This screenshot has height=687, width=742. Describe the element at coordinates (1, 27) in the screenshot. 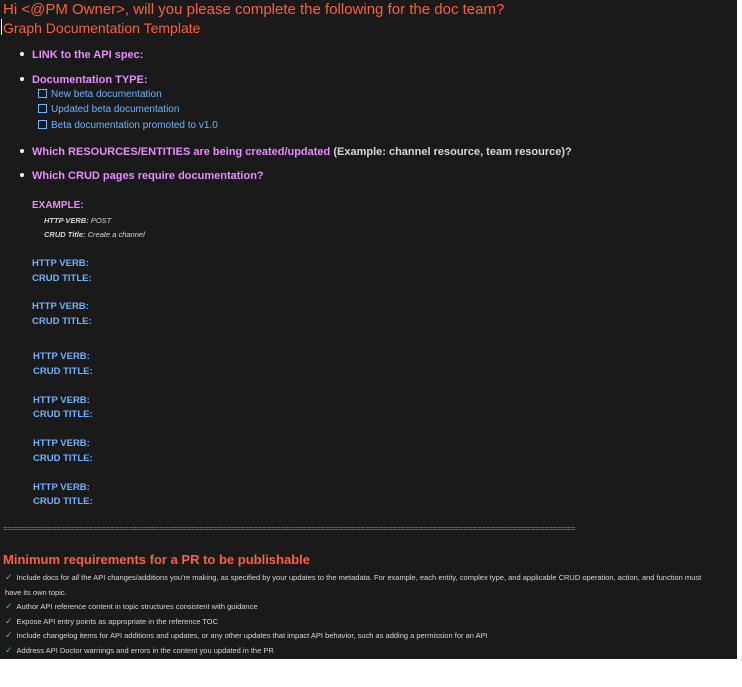

I see `text-cursor` at that location.